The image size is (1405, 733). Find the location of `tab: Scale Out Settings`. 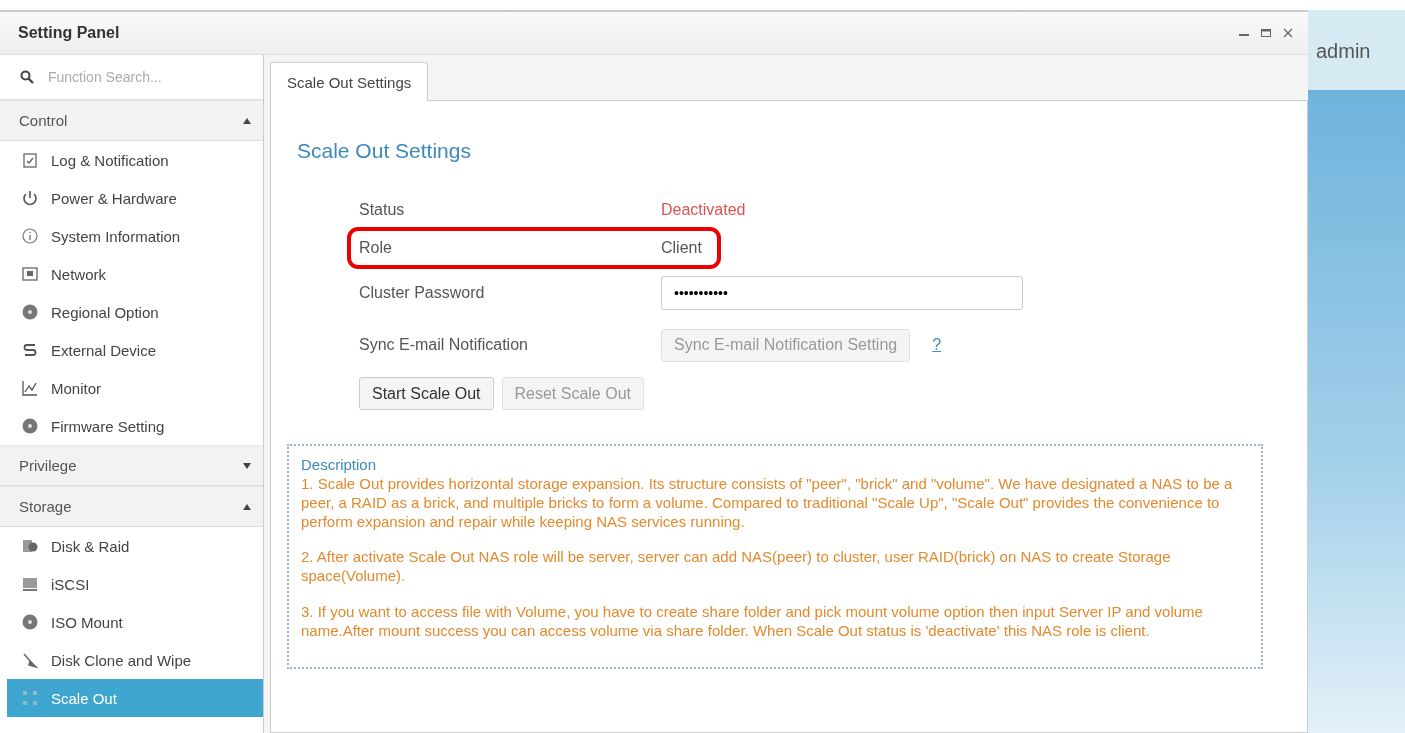

tab: Scale Out Settings is located at coordinates (349, 81).